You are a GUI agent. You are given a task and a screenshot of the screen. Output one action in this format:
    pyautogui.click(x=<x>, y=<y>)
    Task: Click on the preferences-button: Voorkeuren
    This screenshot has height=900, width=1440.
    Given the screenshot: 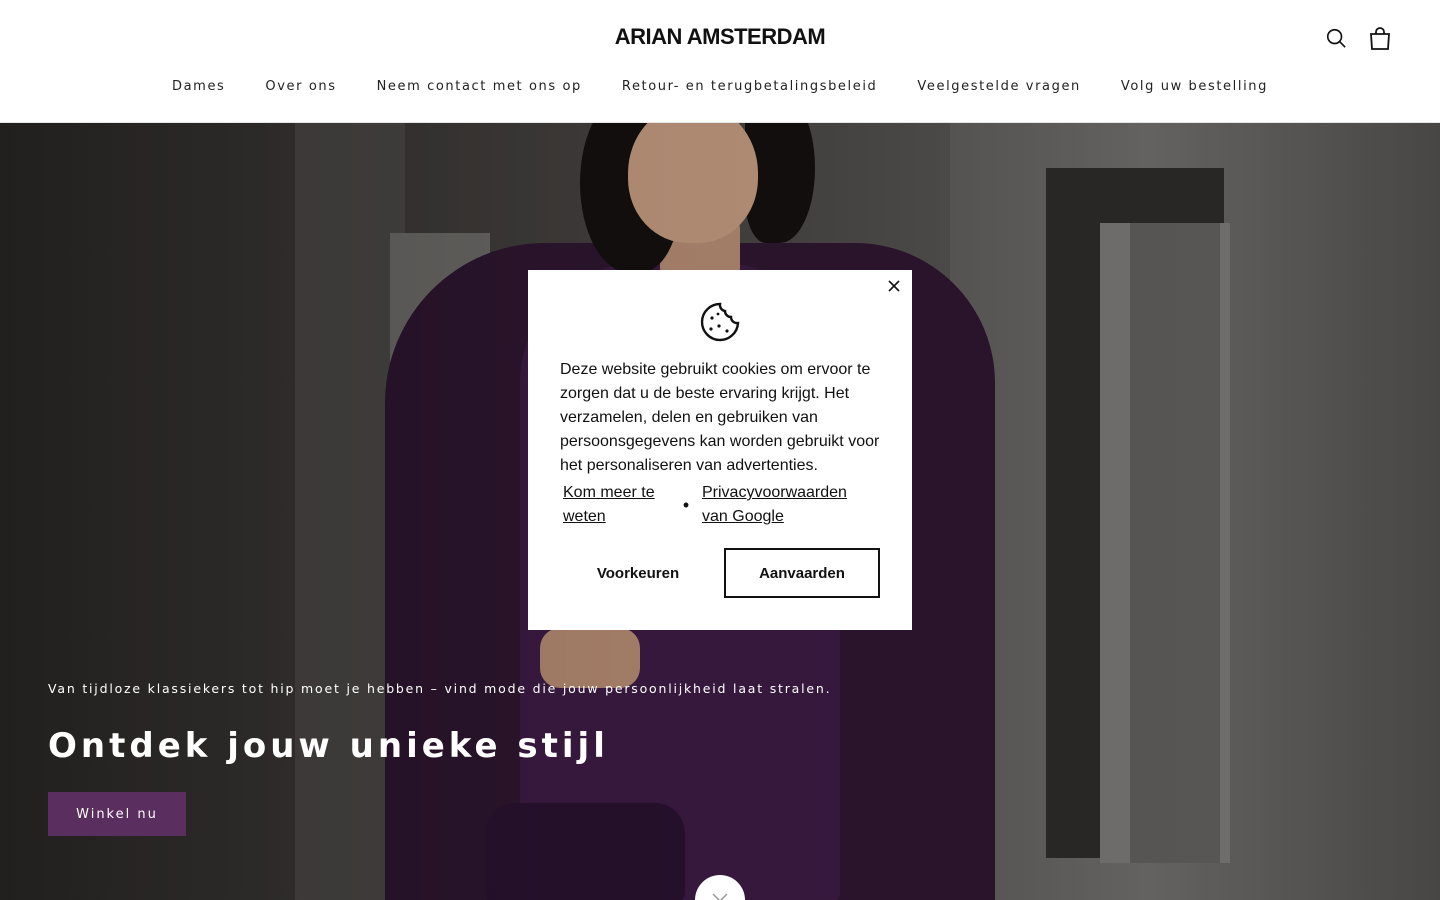 What is the action you would take?
    pyautogui.click(x=638, y=573)
    